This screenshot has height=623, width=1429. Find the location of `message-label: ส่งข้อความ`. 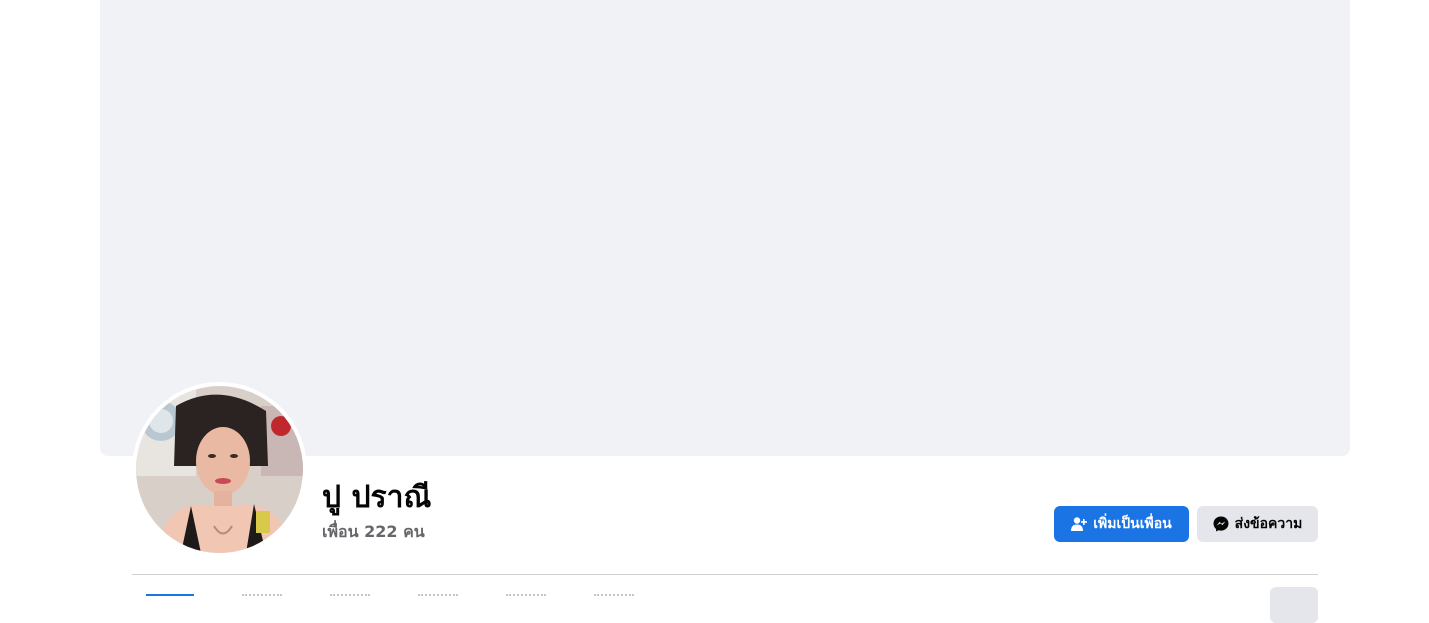

message-label: ส่งข้อความ is located at coordinates (1268, 524).